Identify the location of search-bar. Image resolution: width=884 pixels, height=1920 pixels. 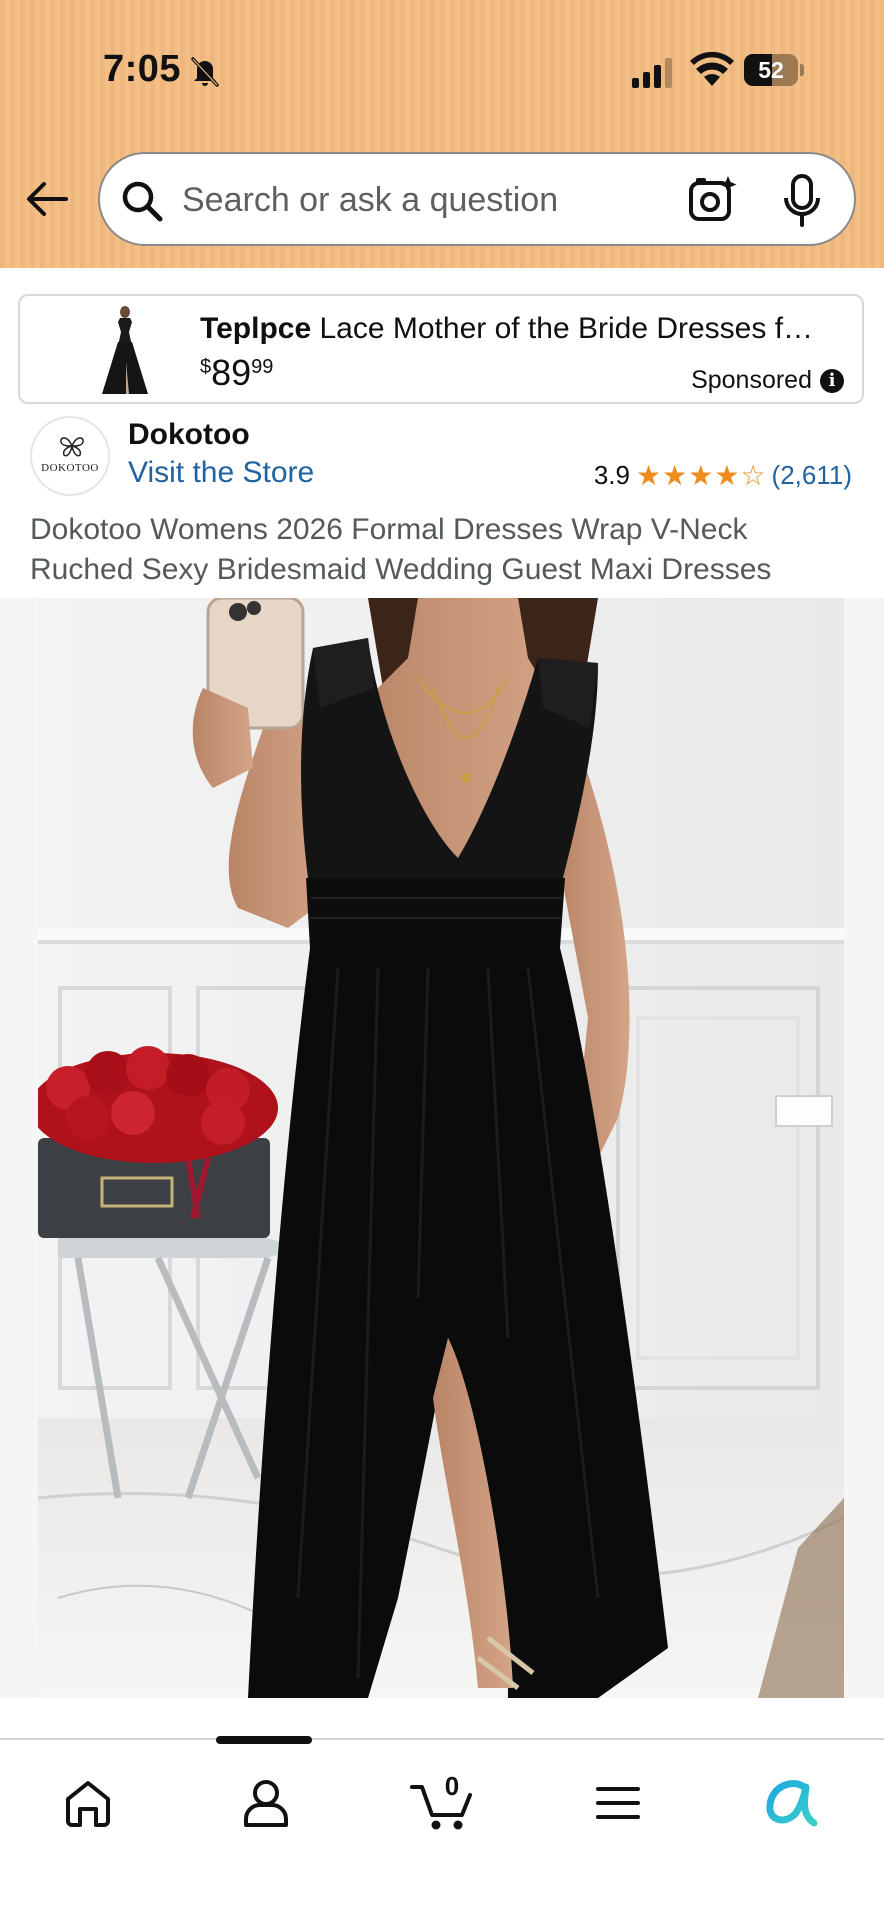
(477, 199).